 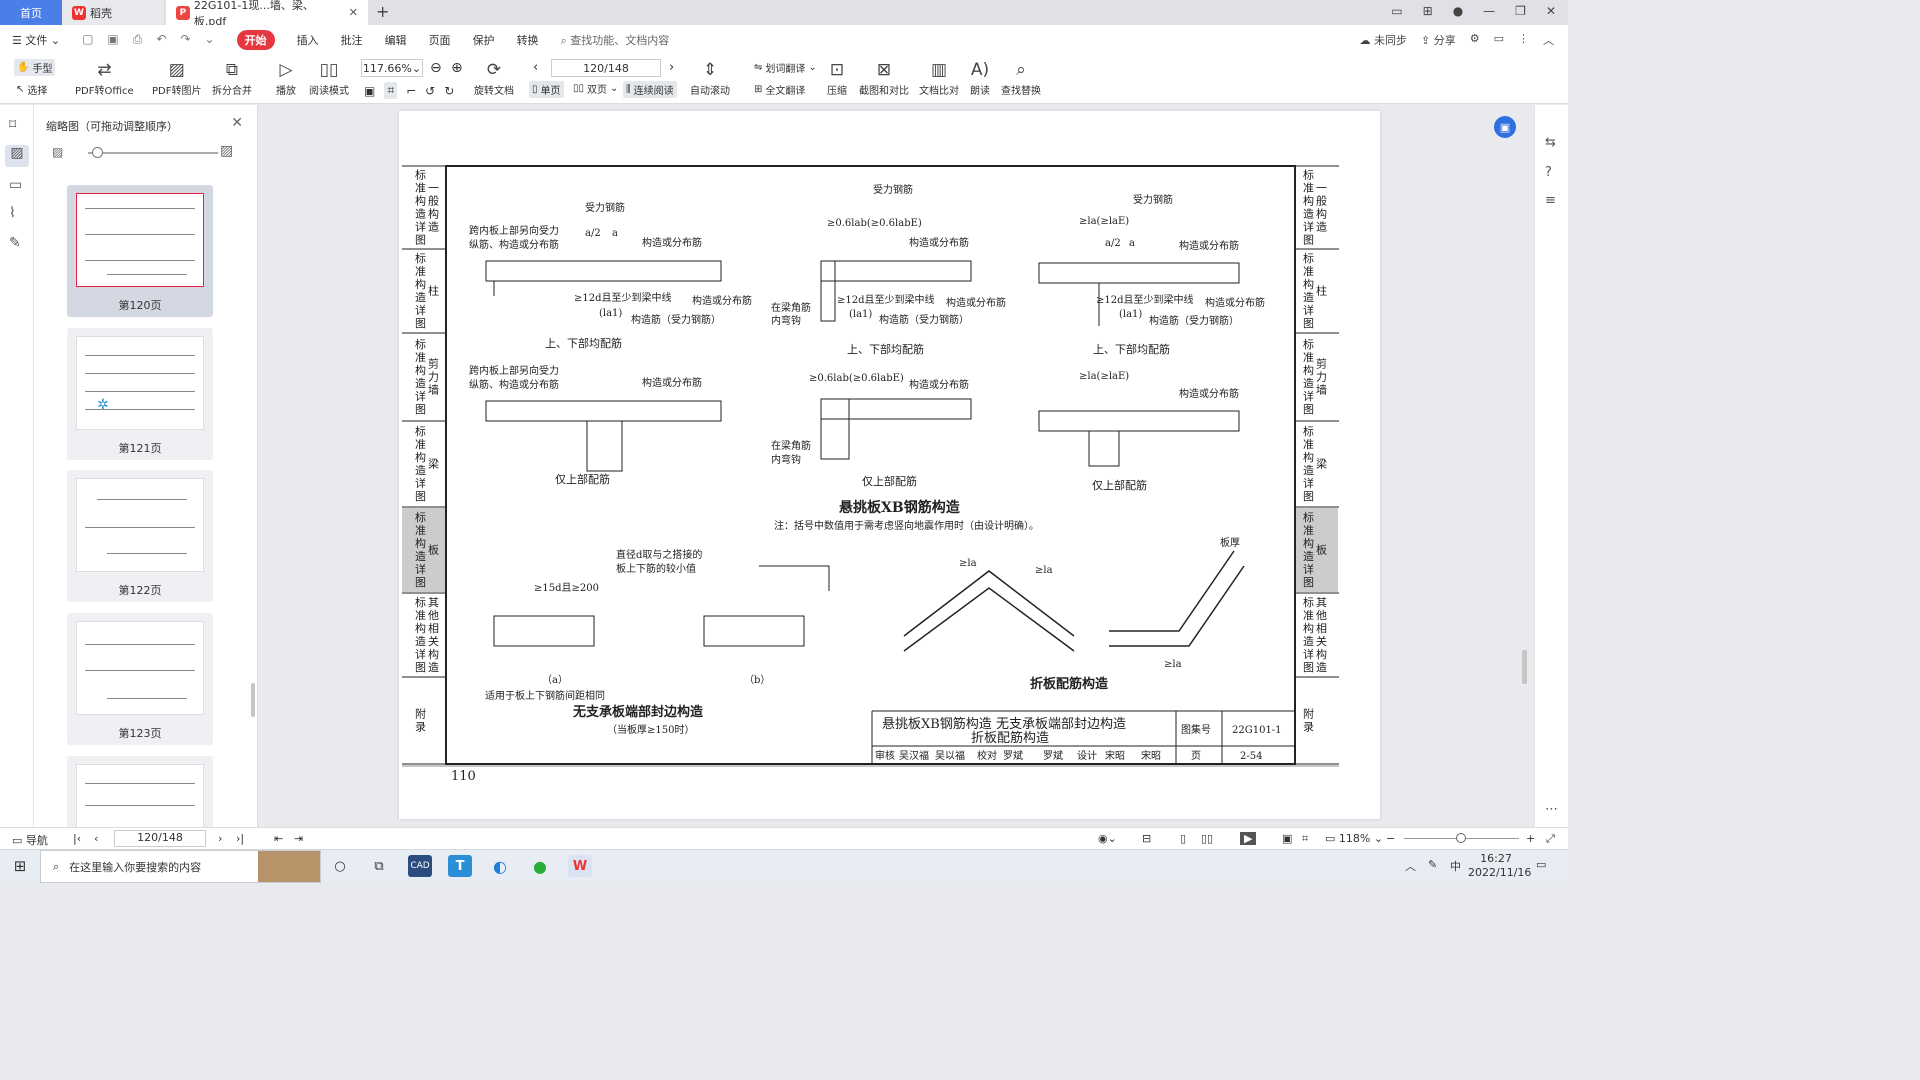 I want to click on menu-start: 开始, so click(x=255, y=39).